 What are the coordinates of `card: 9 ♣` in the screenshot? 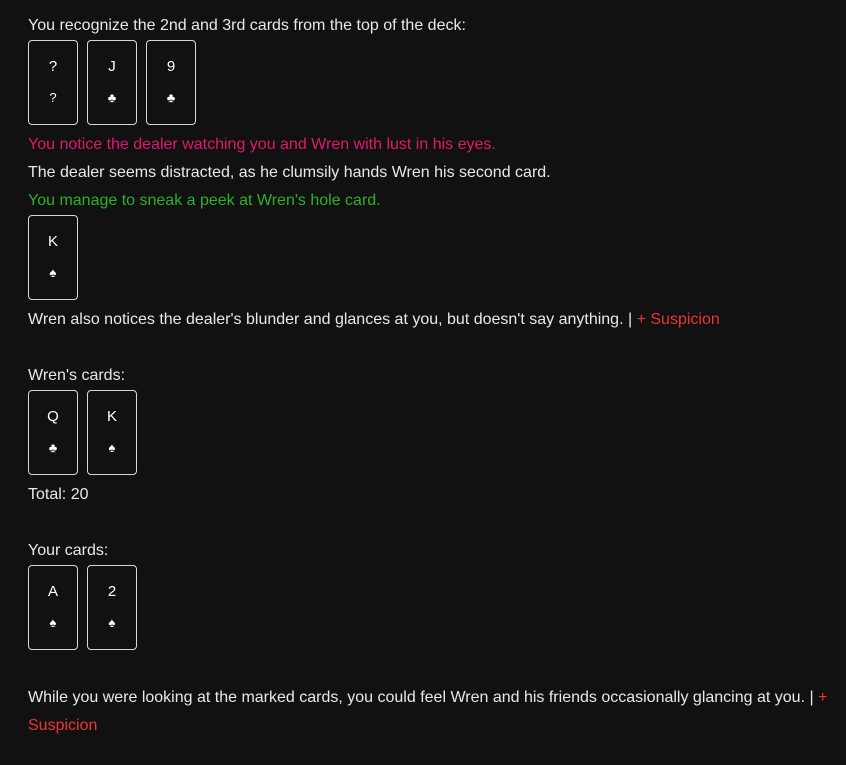 It's located at (171, 82).